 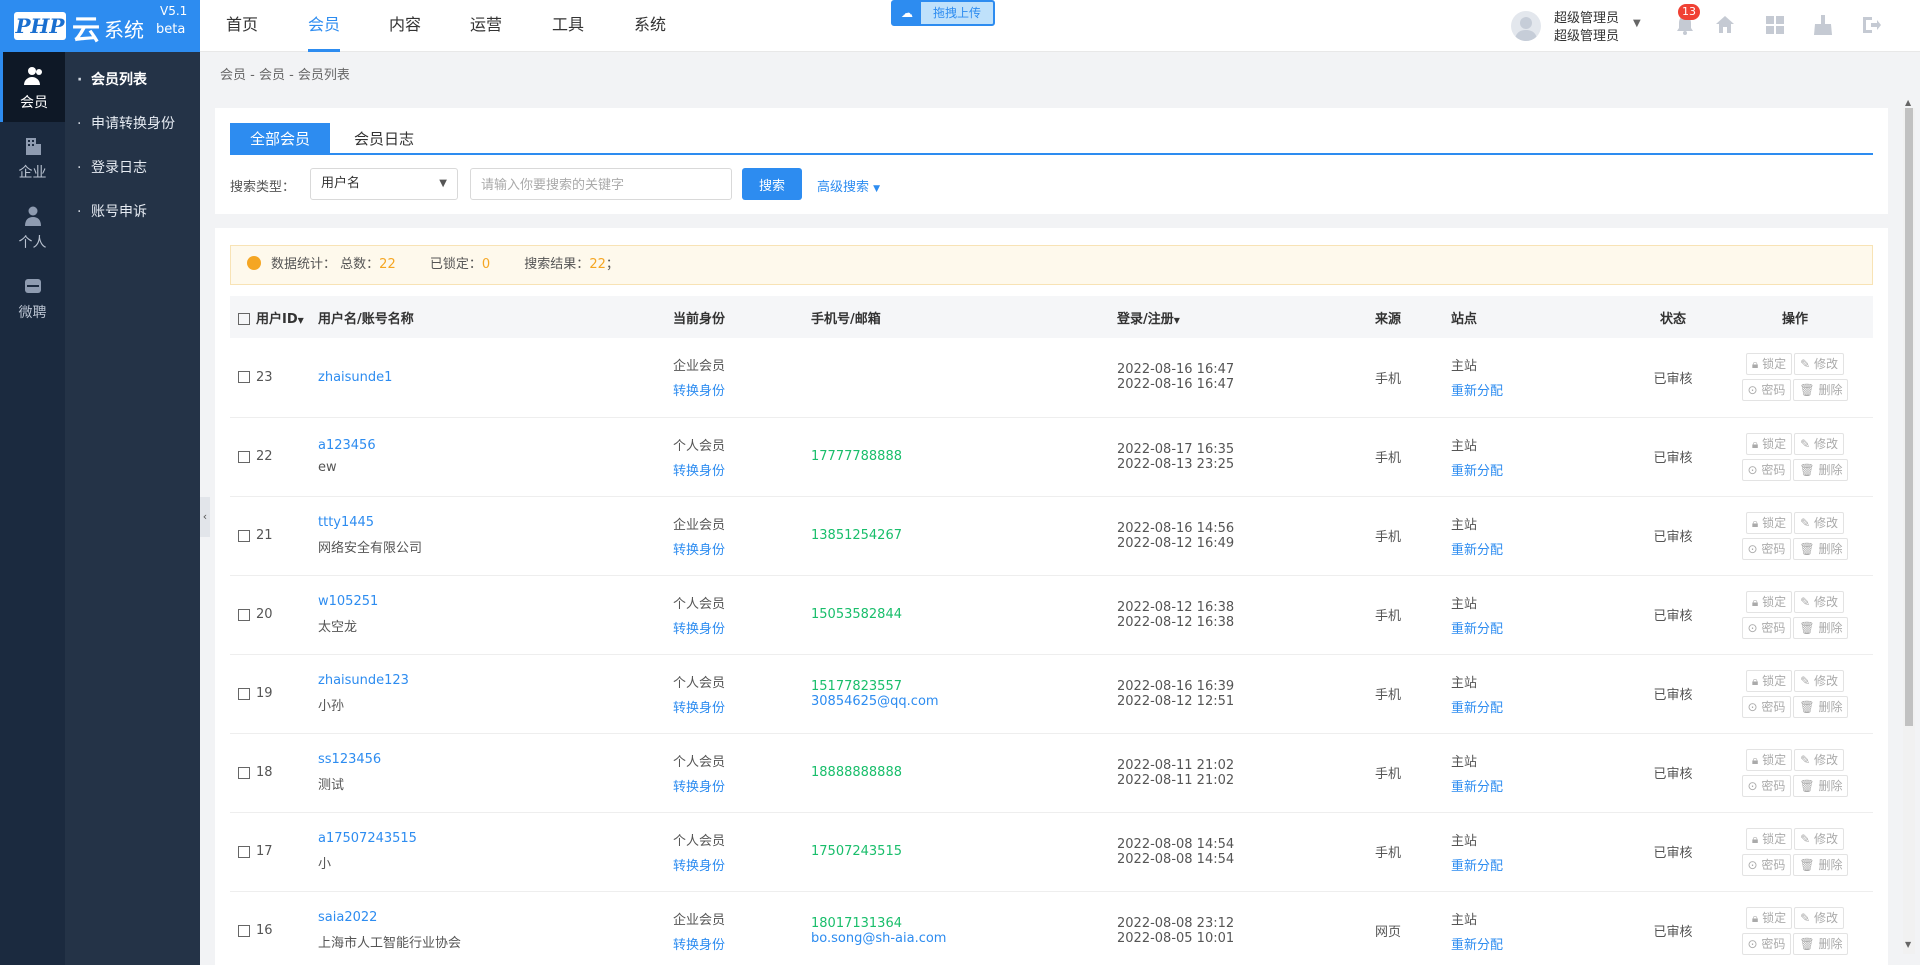 What do you see at coordinates (242, 26) in the screenshot?
I see `top-menu-home: 首页` at bounding box center [242, 26].